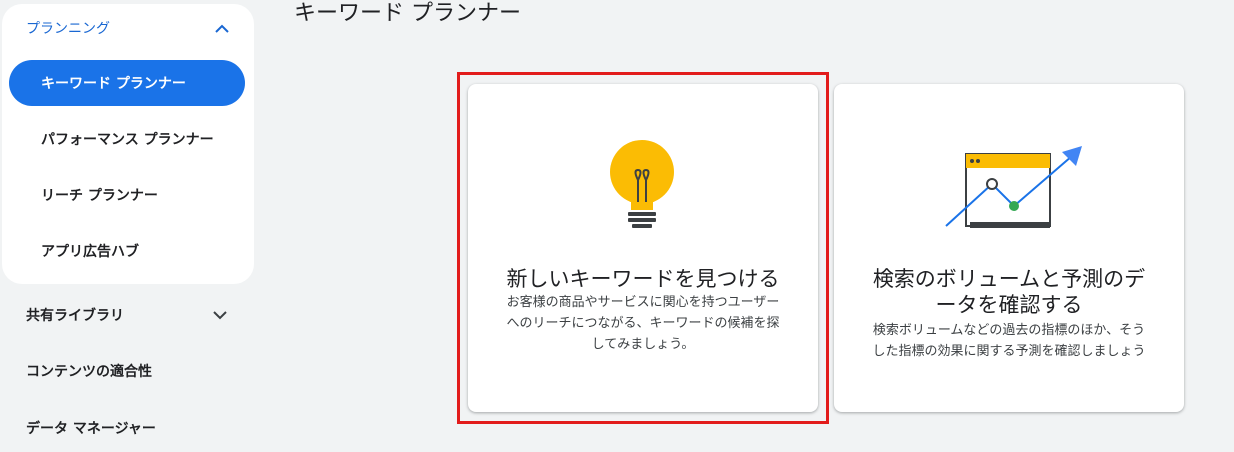 This screenshot has width=1234, height=452. What do you see at coordinates (127, 315) in the screenshot?
I see `sidebar-item-shared-library: 共有ライブラリ` at bounding box center [127, 315].